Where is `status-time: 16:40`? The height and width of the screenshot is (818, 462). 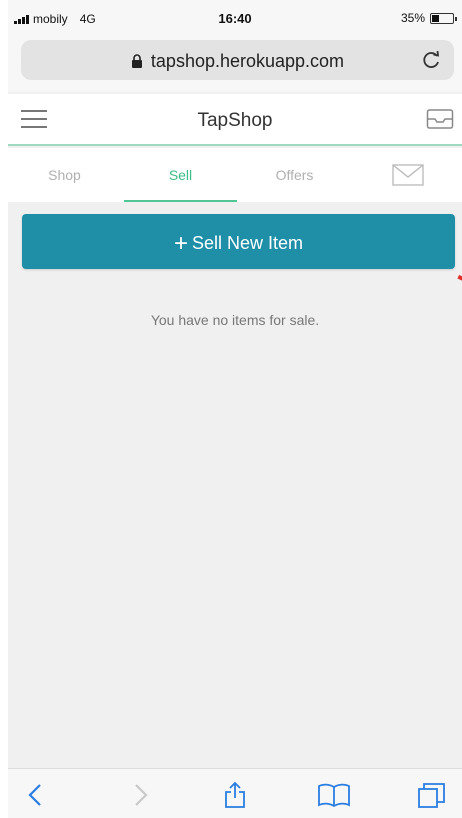 status-time: 16:40 is located at coordinates (235, 18).